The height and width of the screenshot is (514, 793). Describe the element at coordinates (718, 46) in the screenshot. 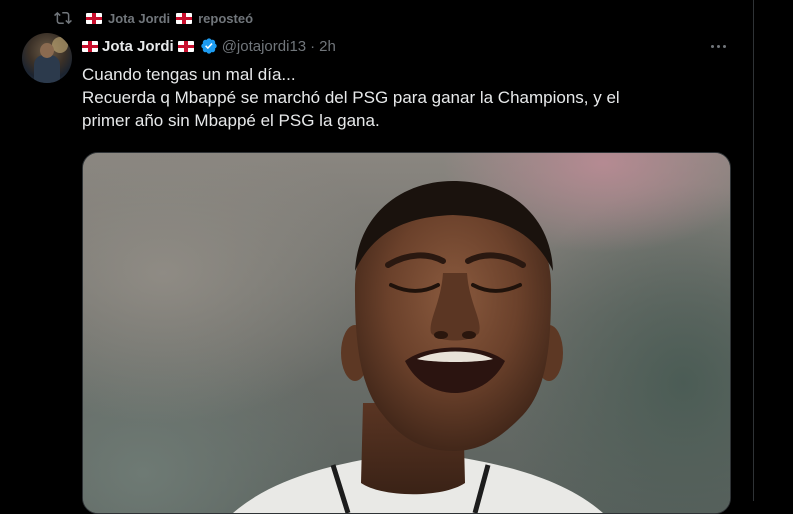

I see `more-options-button` at that location.